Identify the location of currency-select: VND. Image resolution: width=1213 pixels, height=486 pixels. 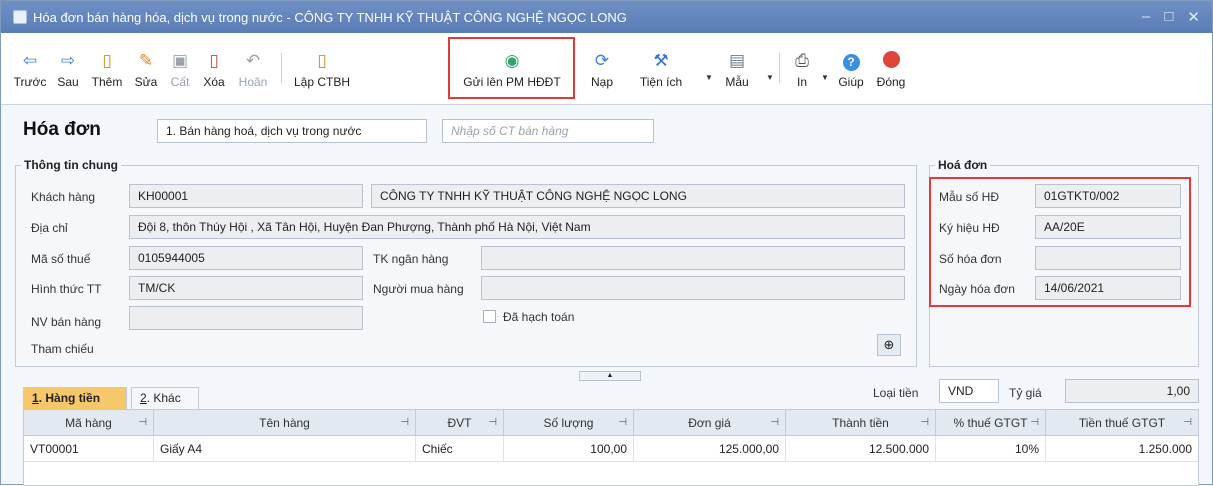
(969, 391).